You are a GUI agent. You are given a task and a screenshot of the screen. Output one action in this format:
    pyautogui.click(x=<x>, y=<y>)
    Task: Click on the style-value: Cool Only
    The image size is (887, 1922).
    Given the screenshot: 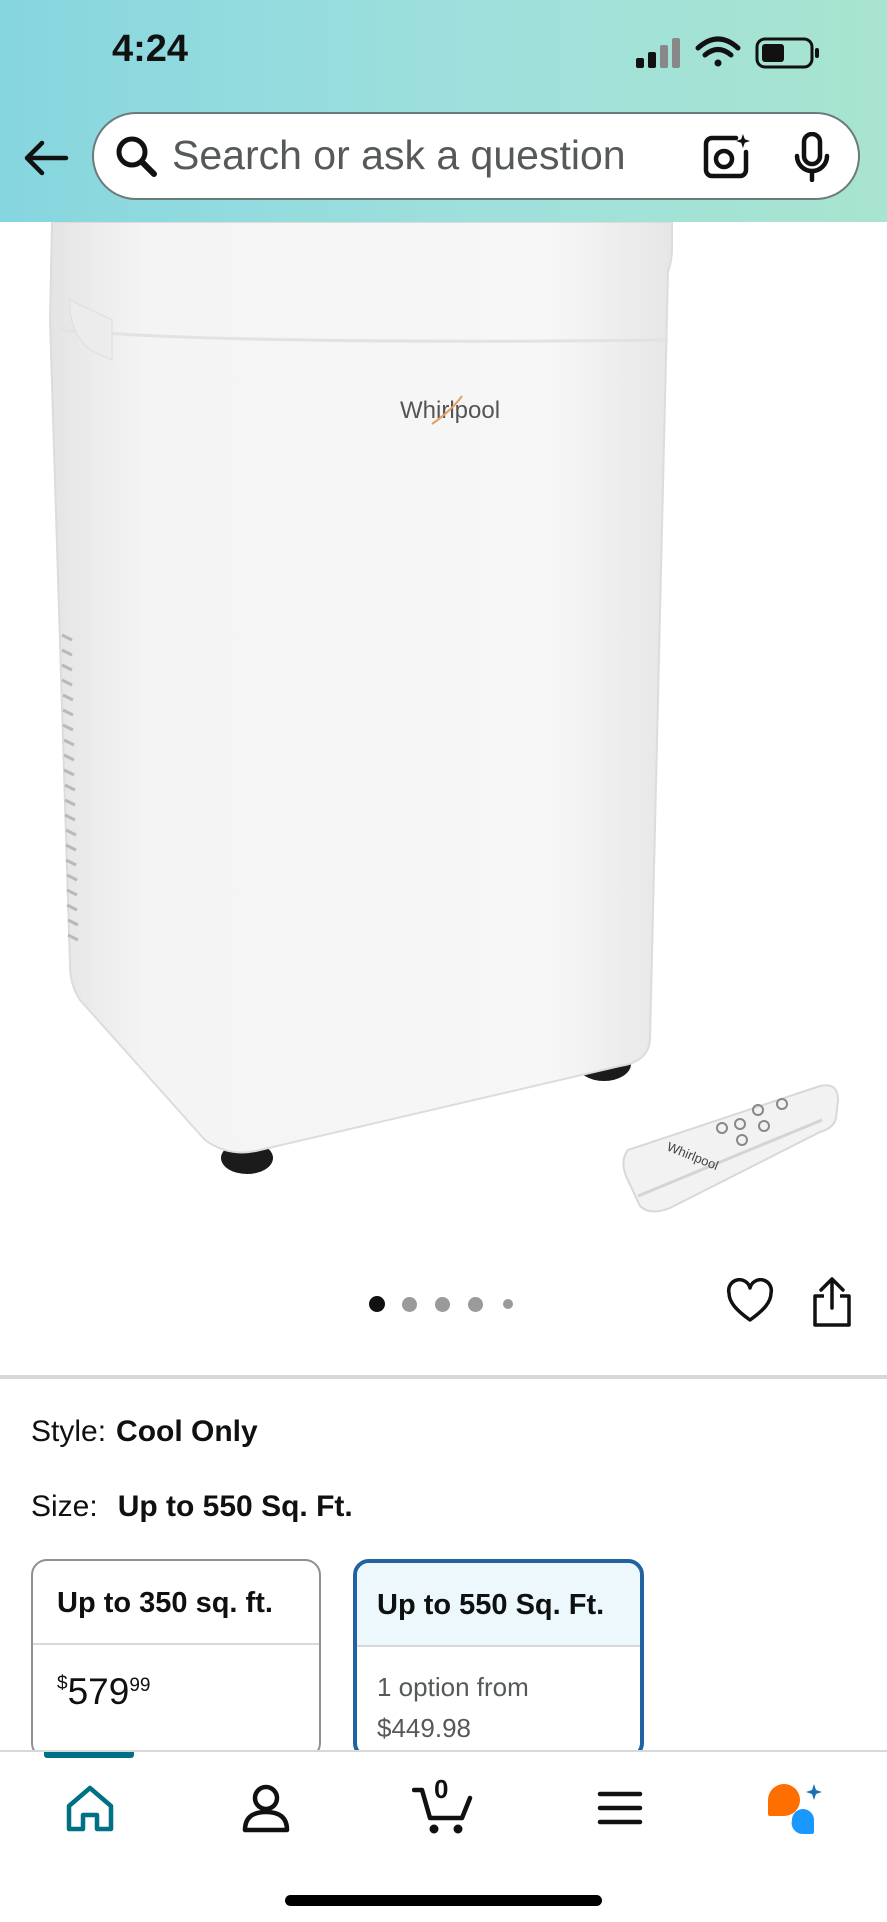 What is the action you would take?
    pyautogui.click(x=187, y=1431)
    